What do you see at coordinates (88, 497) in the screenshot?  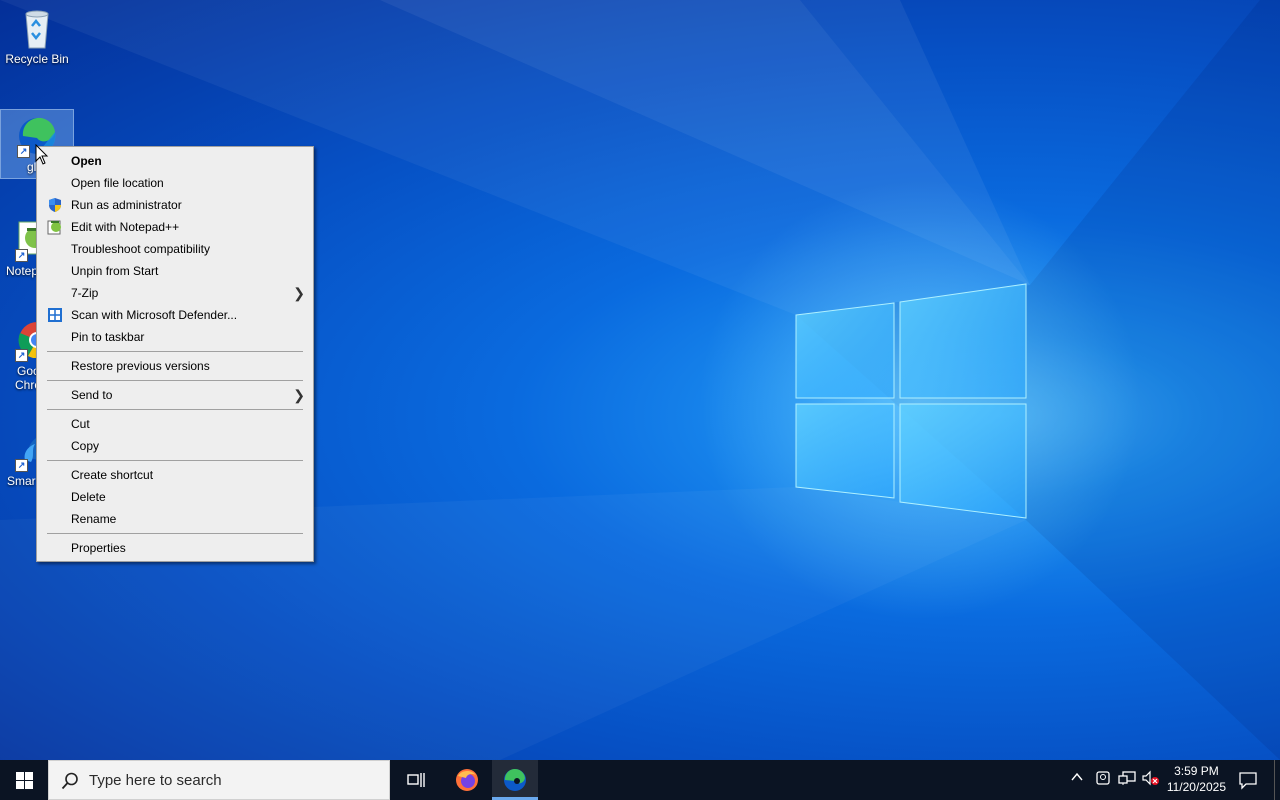 I see `menu-item-label: Delete` at bounding box center [88, 497].